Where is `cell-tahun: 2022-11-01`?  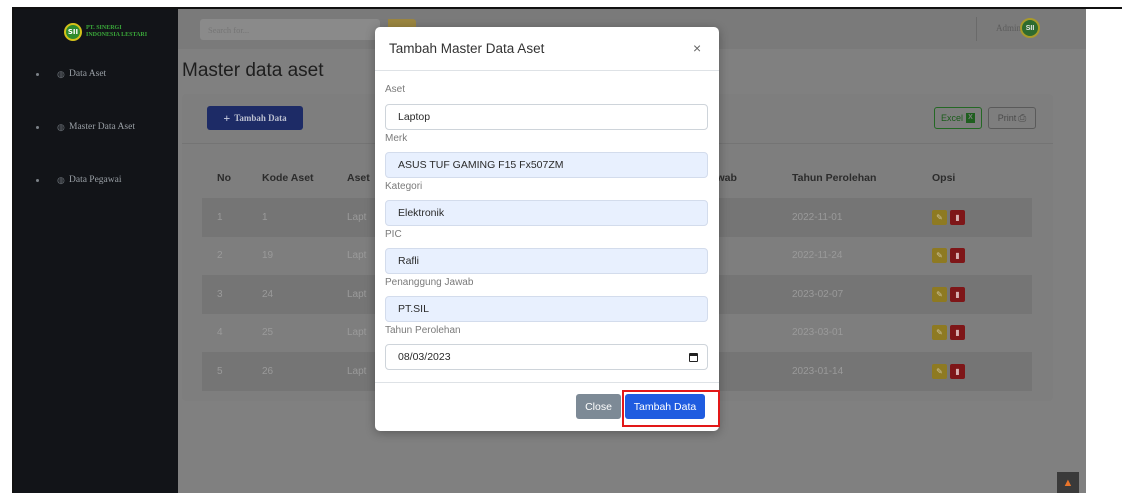 cell-tahun: 2022-11-01 is located at coordinates (847, 217).